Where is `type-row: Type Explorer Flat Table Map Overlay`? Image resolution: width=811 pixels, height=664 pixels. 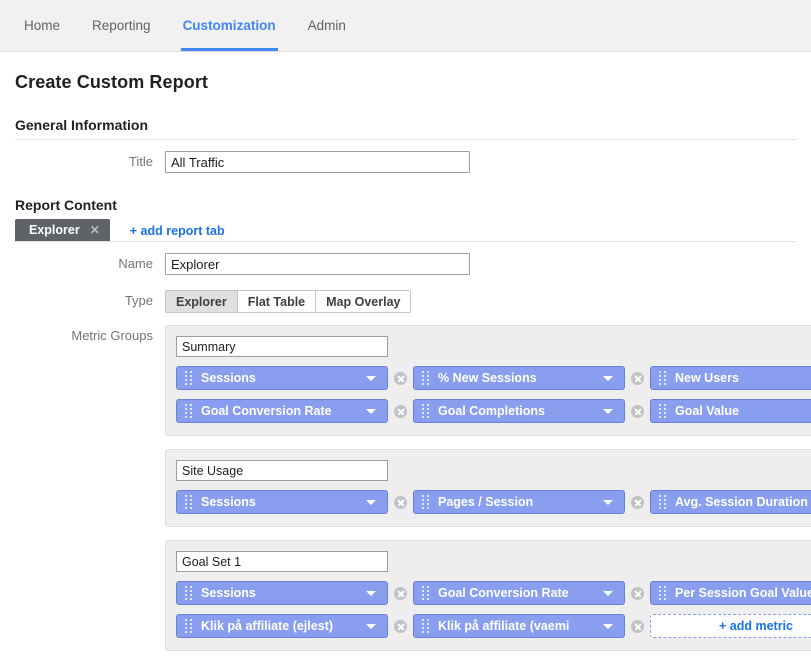
type-row: Type Explorer Flat Table Map Overlay is located at coordinates (405, 301).